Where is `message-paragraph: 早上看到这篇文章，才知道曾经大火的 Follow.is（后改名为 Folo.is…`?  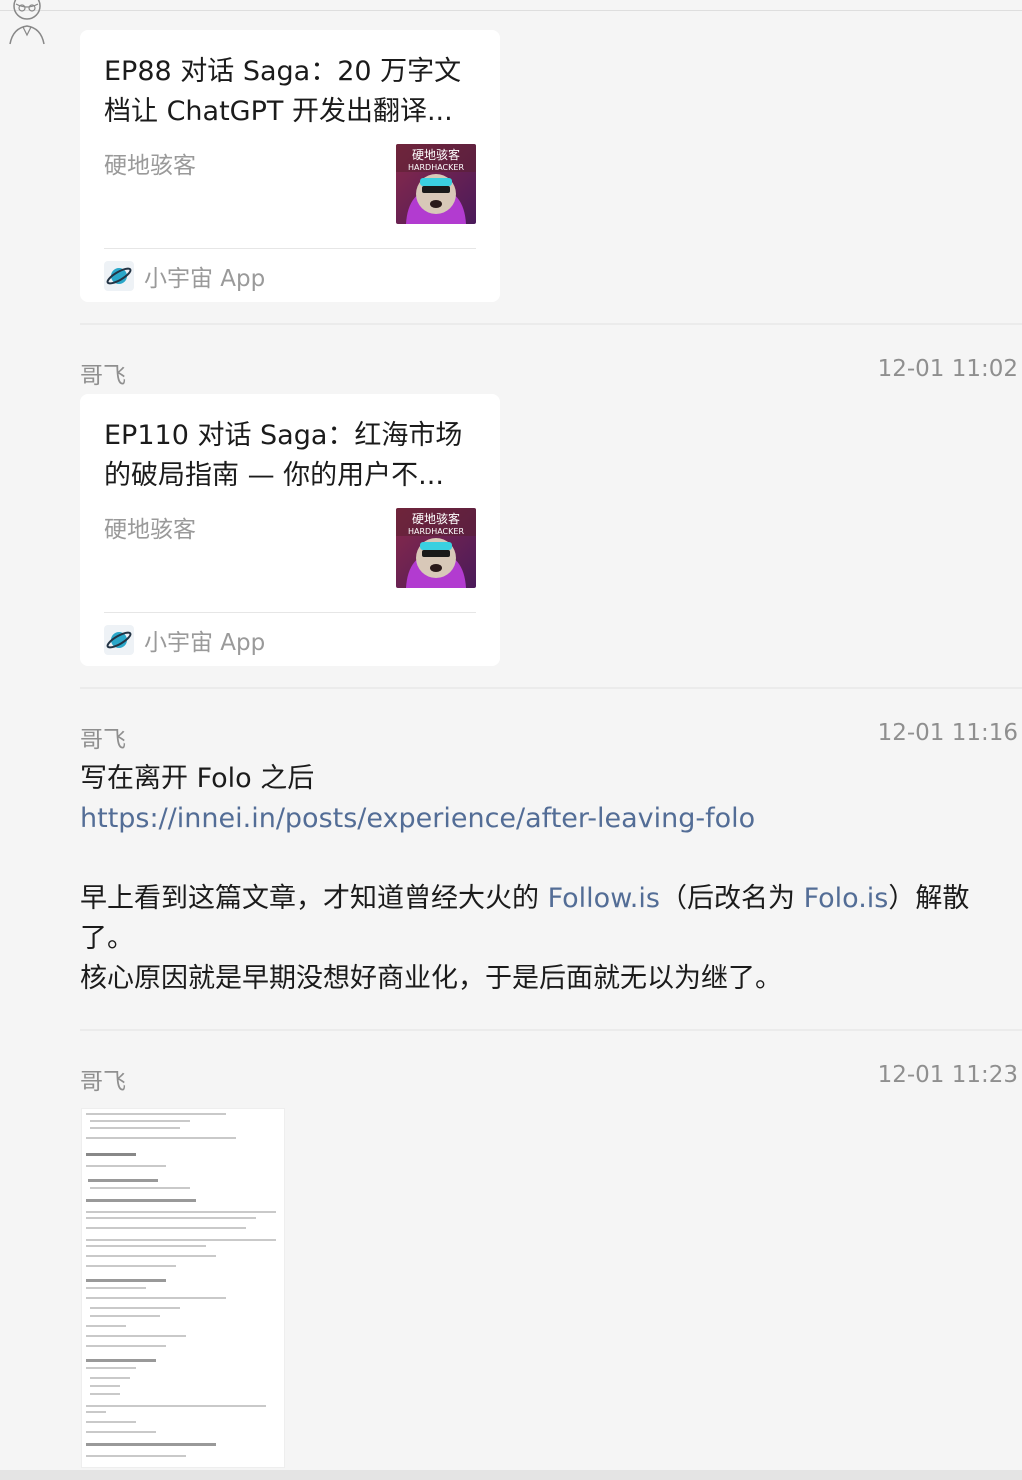
message-paragraph: 早上看到这篇文章，才知道曾经大火的 Follow.is（后改名为 Folo.is… is located at coordinates (525, 918).